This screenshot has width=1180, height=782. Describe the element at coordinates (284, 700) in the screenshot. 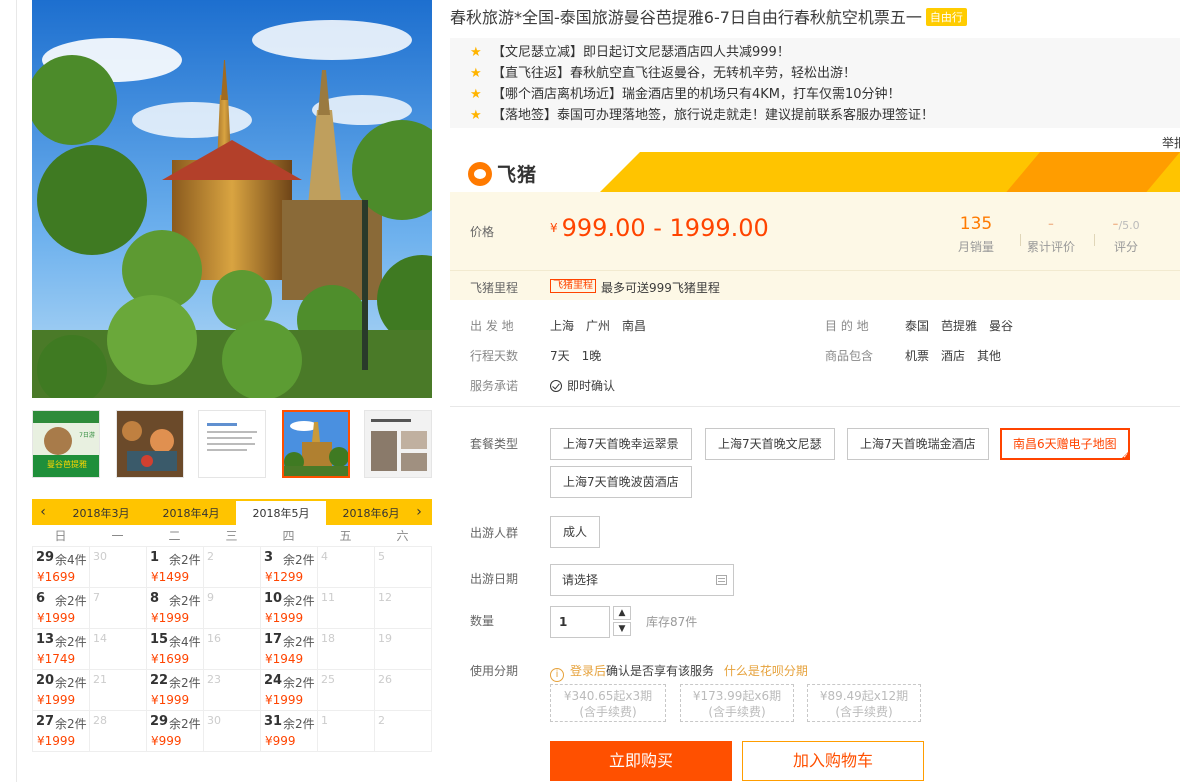

I see `calendar-day-price: ¥1999` at that location.